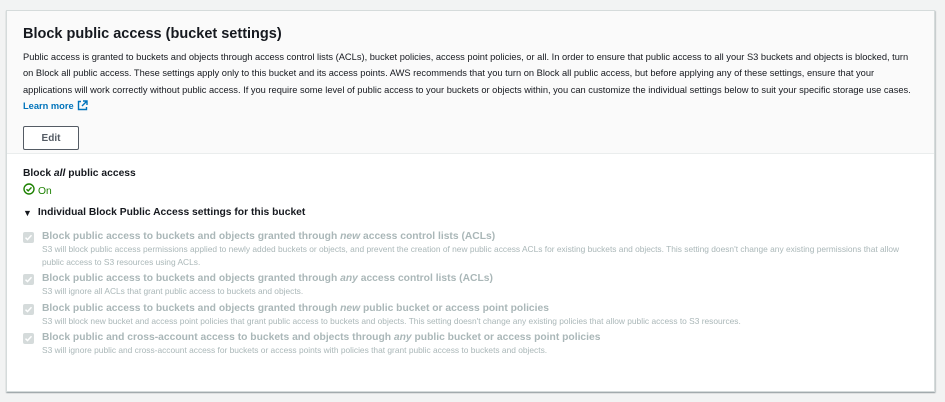 This screenshot has width=945, height=402. What do you see at coordinates (29, 191) in the screenshot?
I see `check-circle-icon` at bounding box center [29, 191].